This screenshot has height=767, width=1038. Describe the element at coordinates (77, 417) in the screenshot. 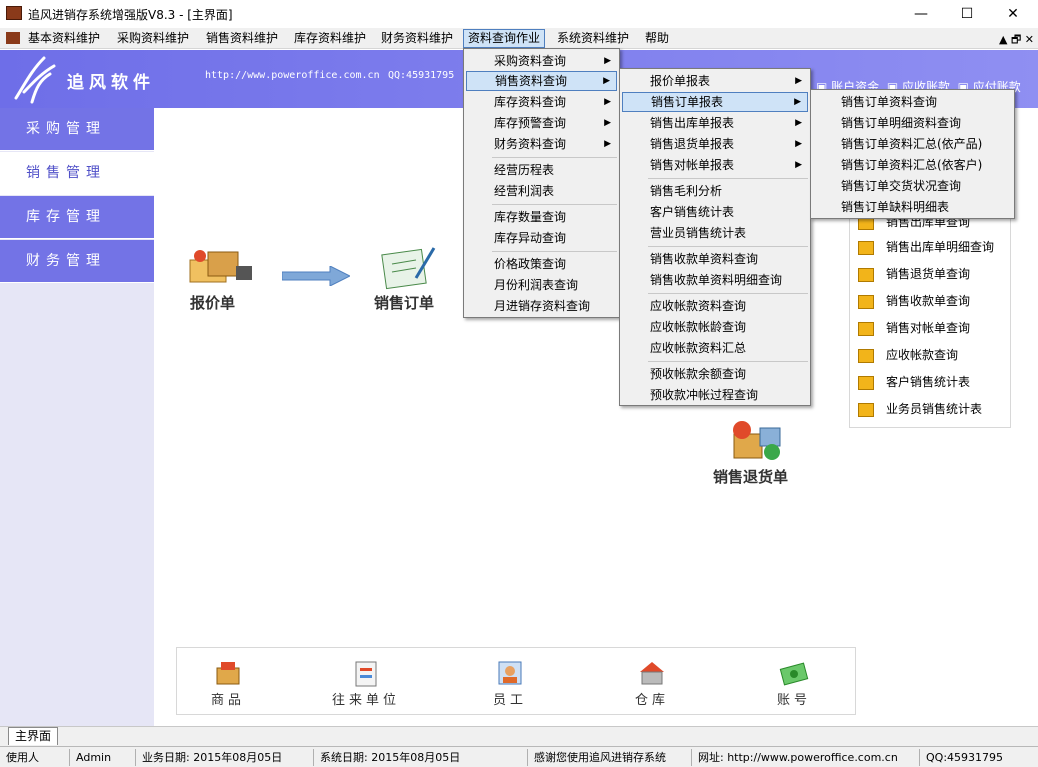

I see `sidebar: 采购管理 销售管理 库存管理 财务管理` at that location.